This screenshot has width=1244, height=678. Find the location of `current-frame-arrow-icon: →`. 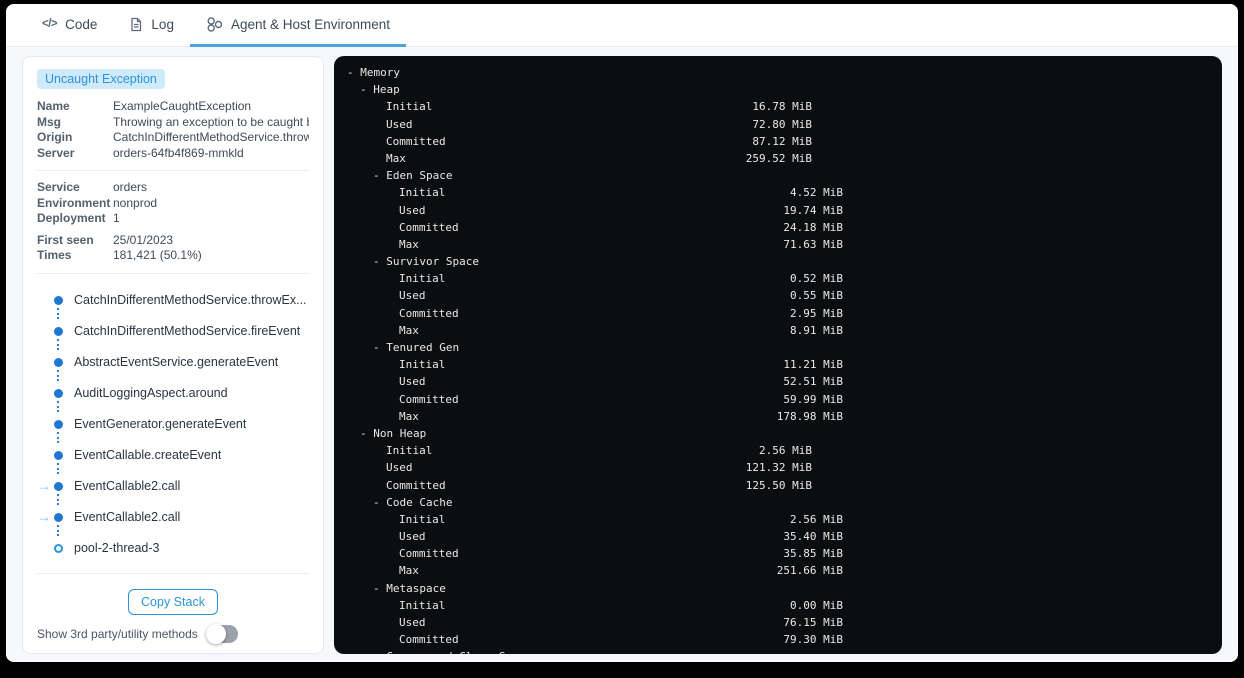

current-frame-arrow-icon: → is located at coordinates (44, 485).